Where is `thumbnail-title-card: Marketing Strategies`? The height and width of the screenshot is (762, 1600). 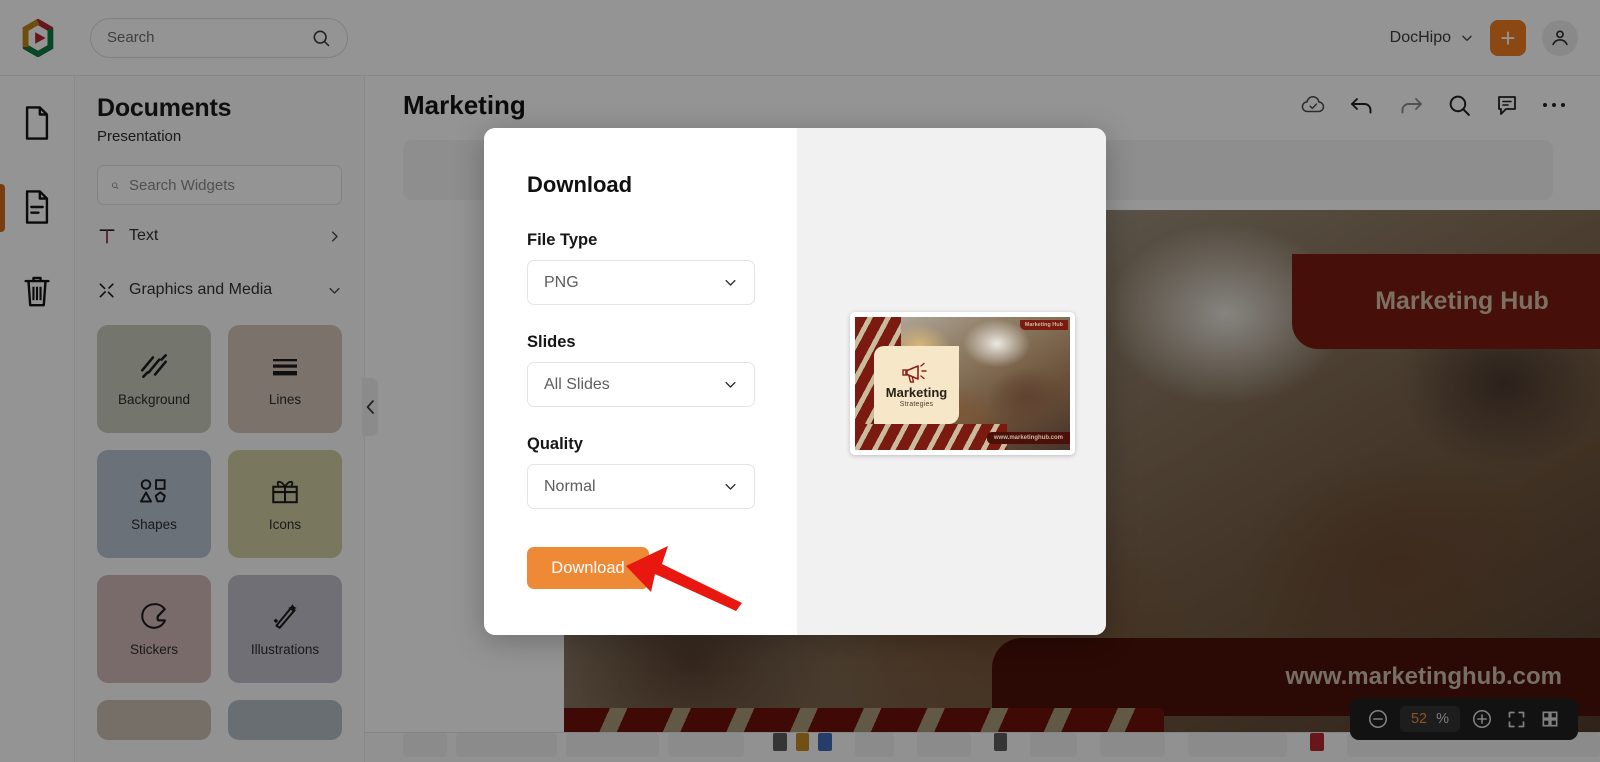
thumbnail-title-card: Marketing Strategies is located at coordinates (916, 385).